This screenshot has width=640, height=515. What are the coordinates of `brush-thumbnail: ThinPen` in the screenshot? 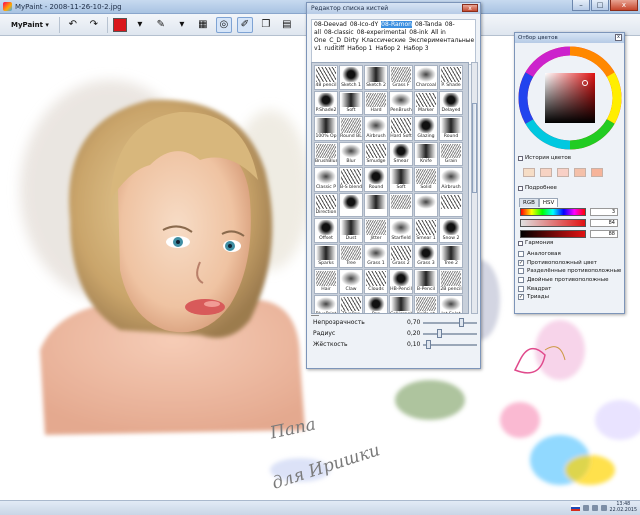 It's located at (351, 303).